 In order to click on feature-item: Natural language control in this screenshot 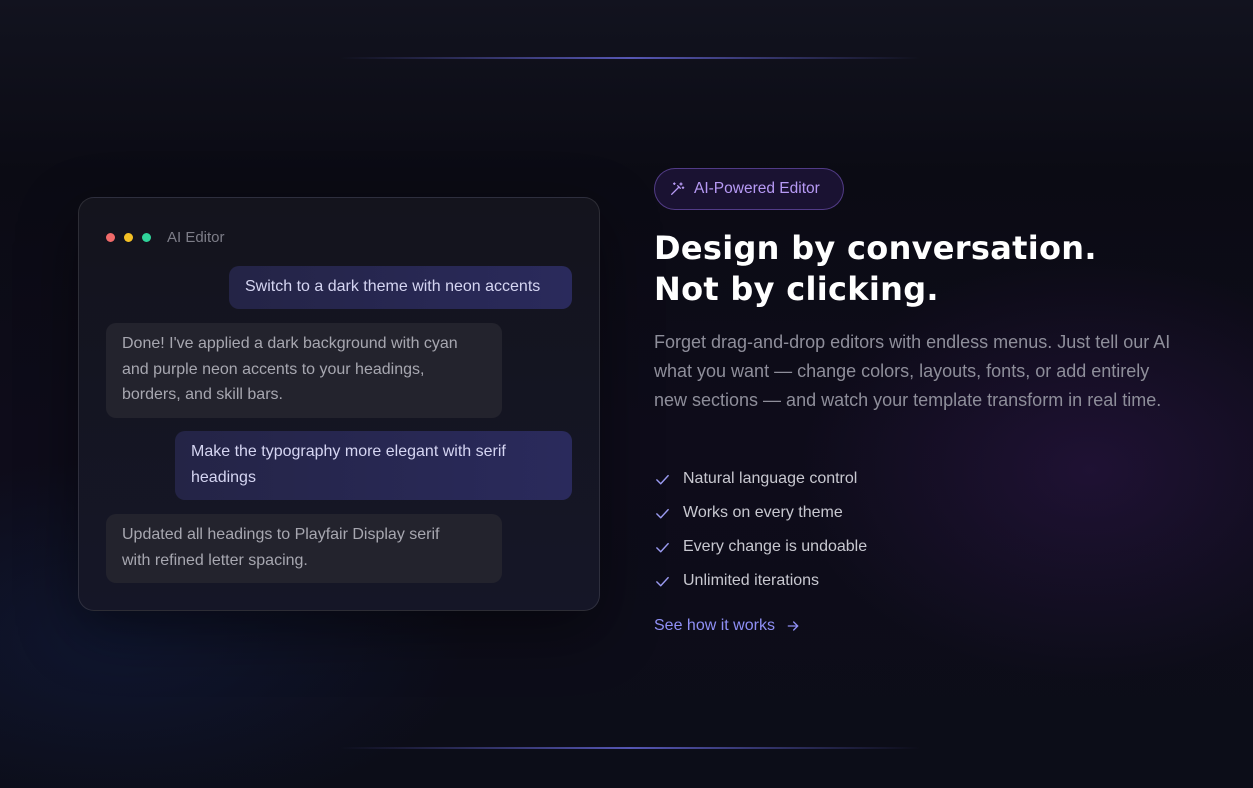, I will do `click(760, 479)`.